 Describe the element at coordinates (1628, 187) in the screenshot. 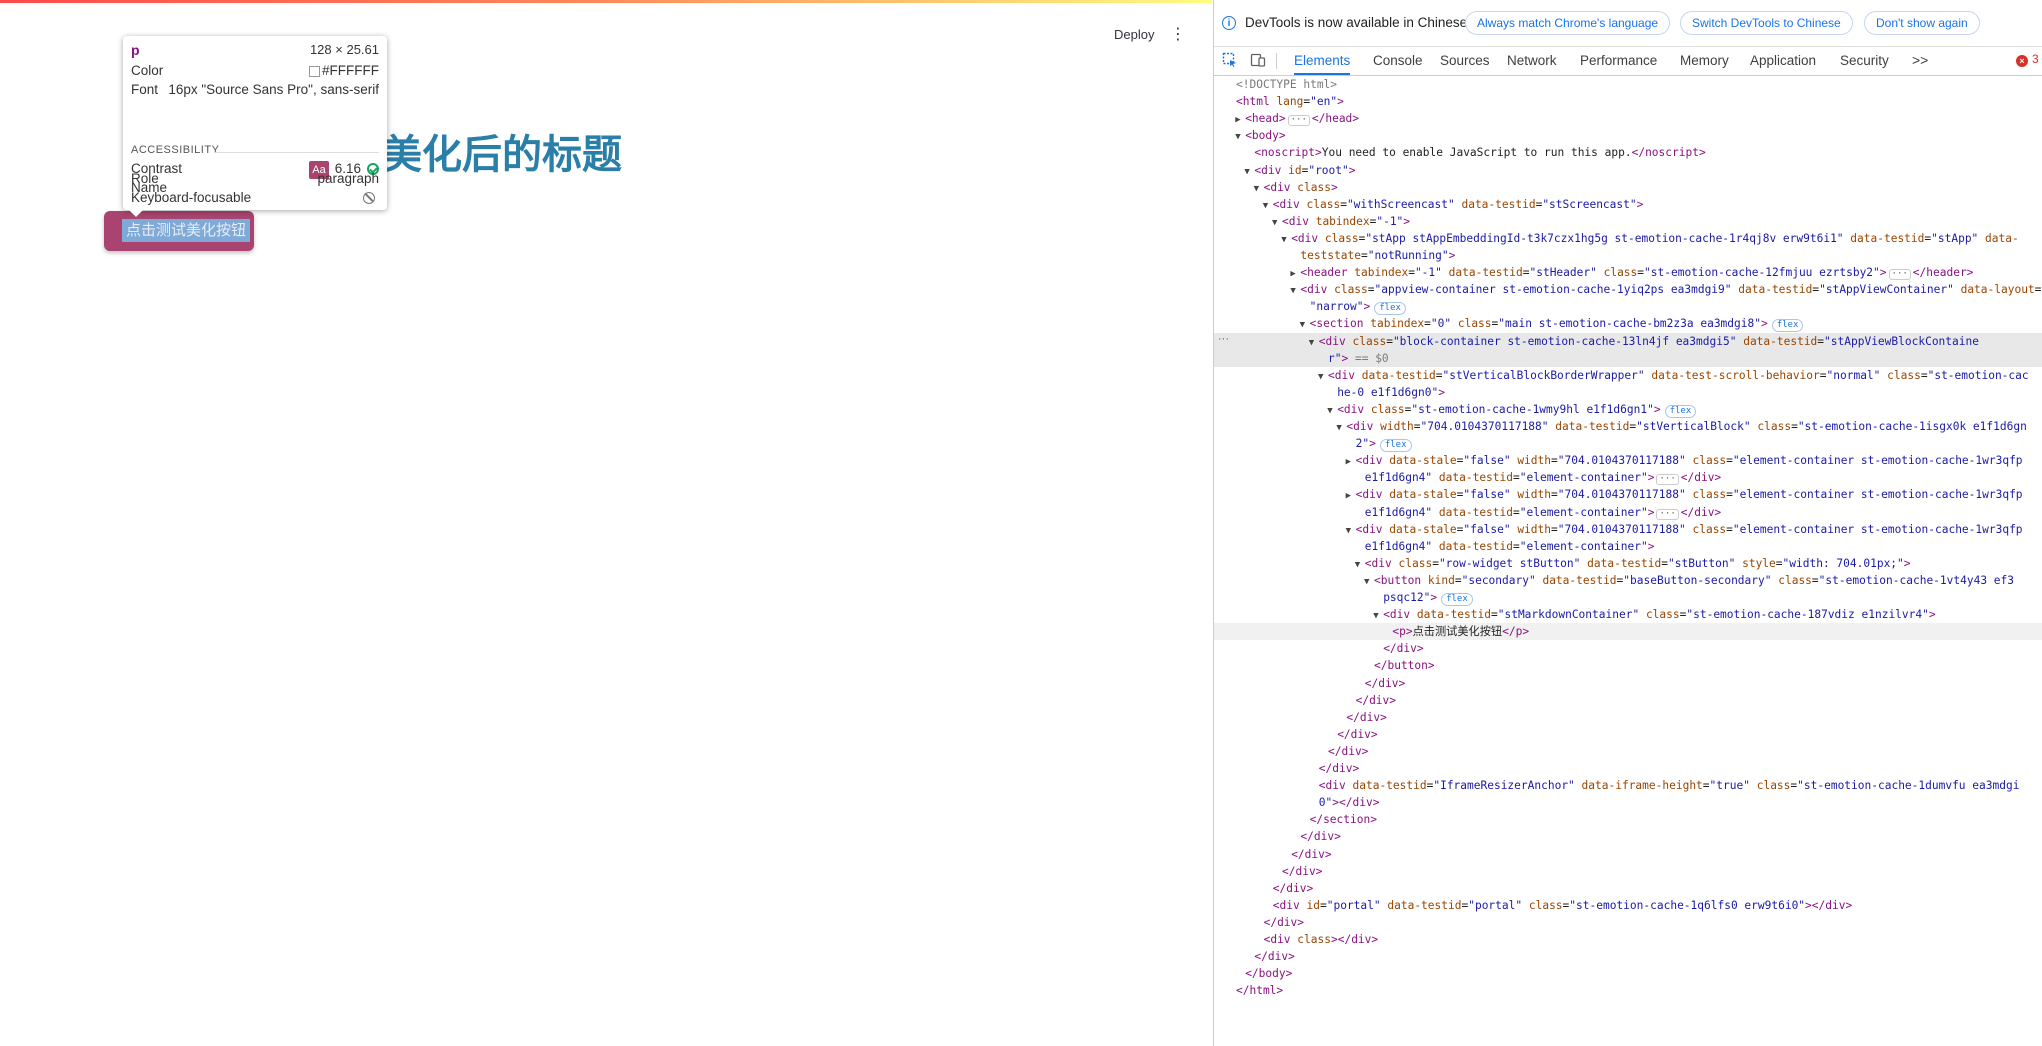

I see `dom-tree-line: ▼ <div class>` at that location.